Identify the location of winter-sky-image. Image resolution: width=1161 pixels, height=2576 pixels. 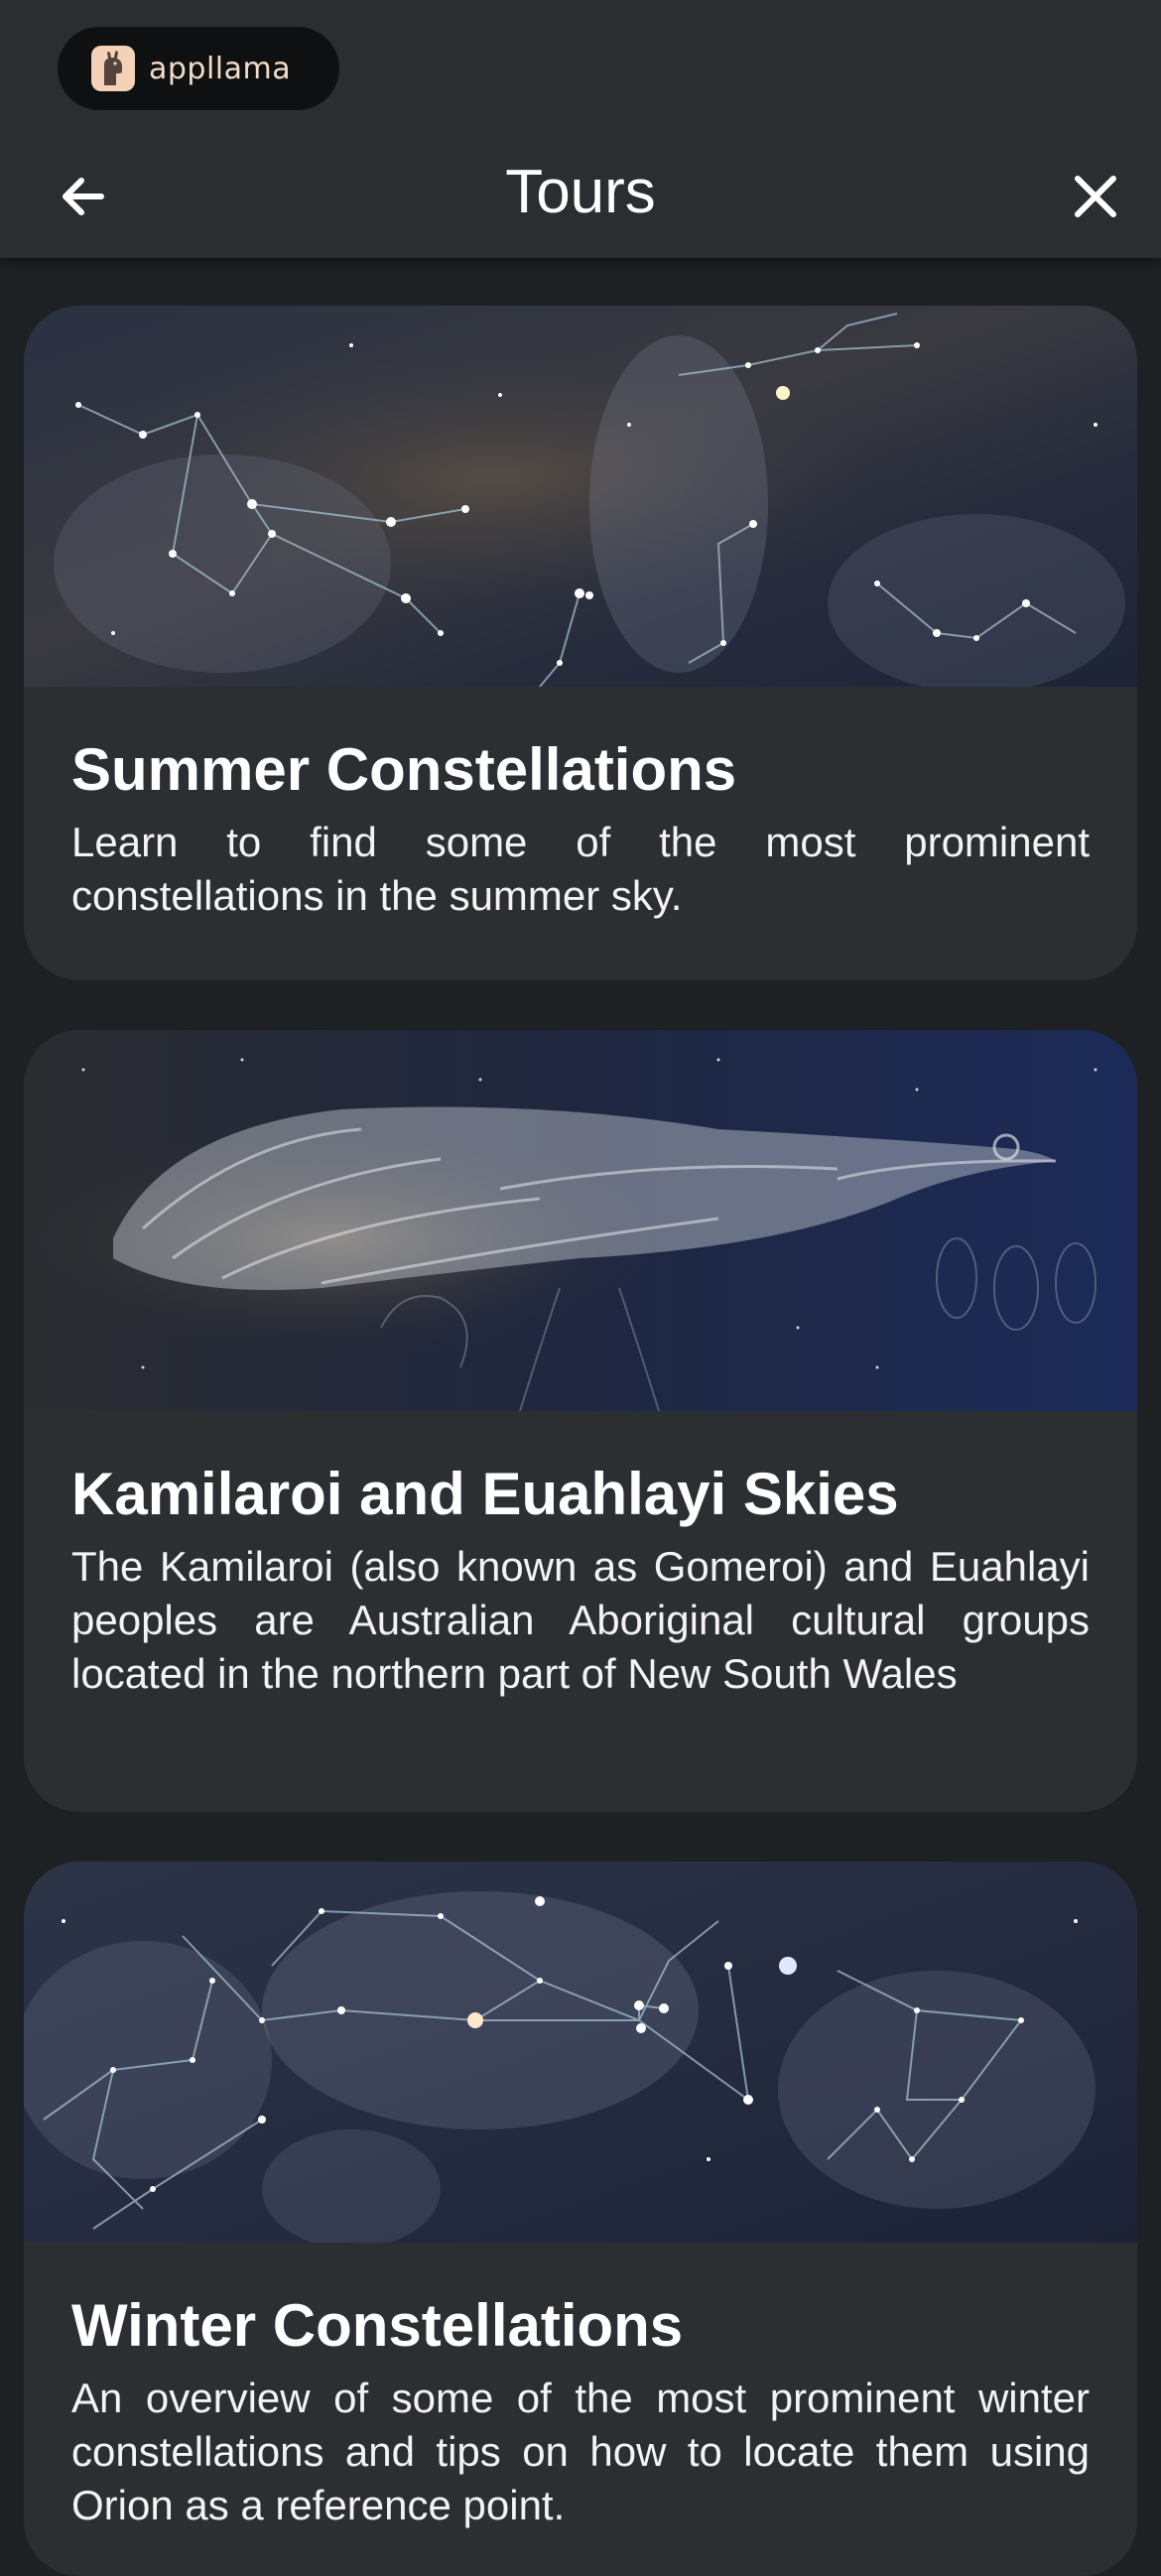
(580, 2053).